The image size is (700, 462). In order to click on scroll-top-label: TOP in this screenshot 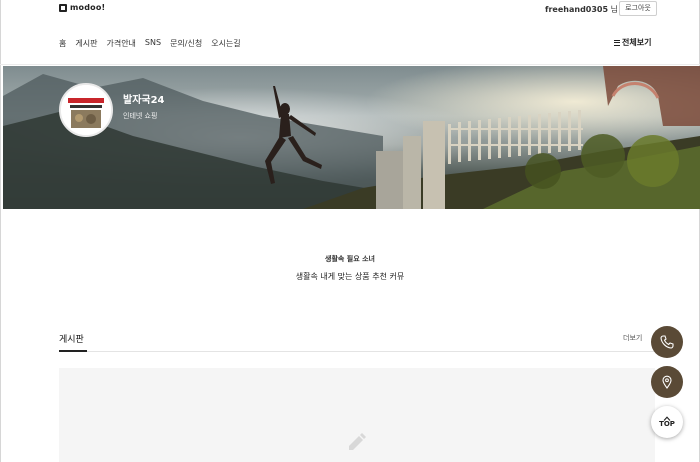, I will do `click(667, 424)`.